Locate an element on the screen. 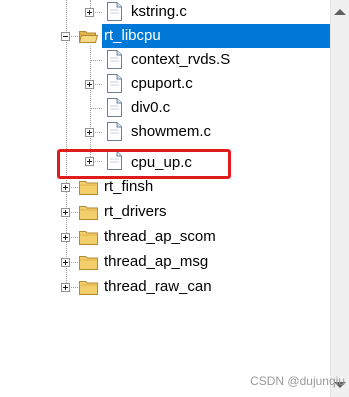 Image resolution: width=349 pixels, height=397 pixels. tree-item-label: div0.c is located at coordinates (151, 107).